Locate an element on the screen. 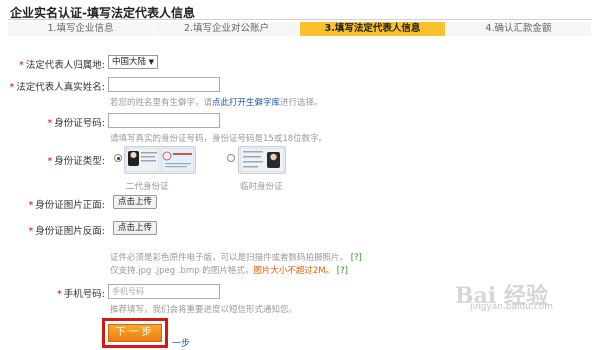 The width and height of the screenshot is (600, 350). second-gen-label: 二代身份证 is located at coordinates (147, 187).